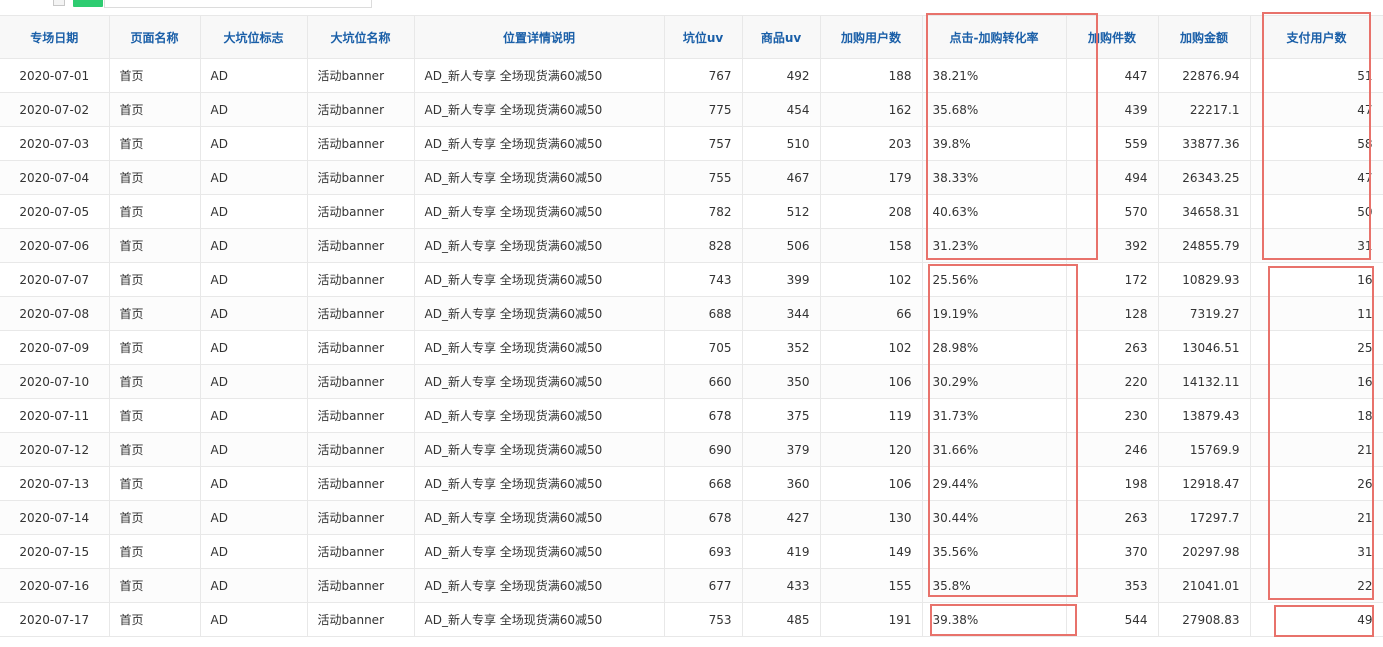  What do you see at coordinates (781, 37) in the screenshot?
I see `column-header-product-uv: 商品uv` at bounding box center [781, 37].